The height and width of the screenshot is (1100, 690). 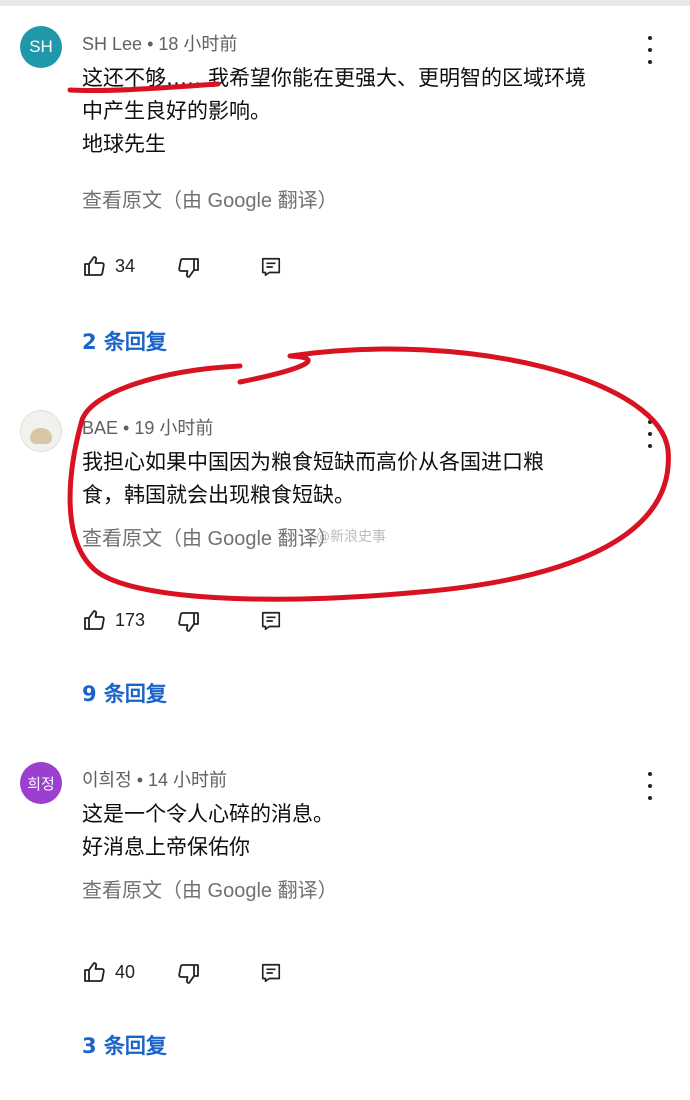 I want to click on comment-line: 中产生良好的影响。, so click(x=176, y=111).